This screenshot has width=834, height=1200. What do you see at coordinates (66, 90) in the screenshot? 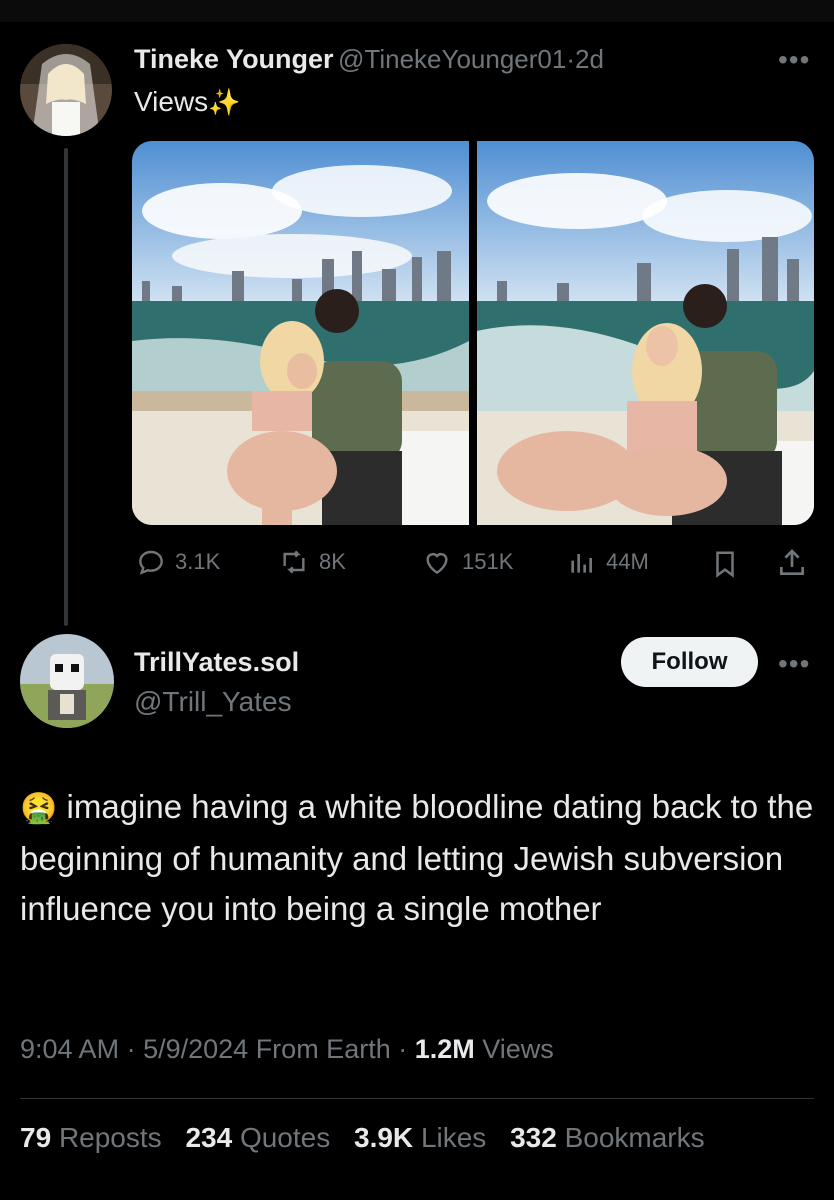
I see `avatar-tineke` at bounding box center [66, 90].